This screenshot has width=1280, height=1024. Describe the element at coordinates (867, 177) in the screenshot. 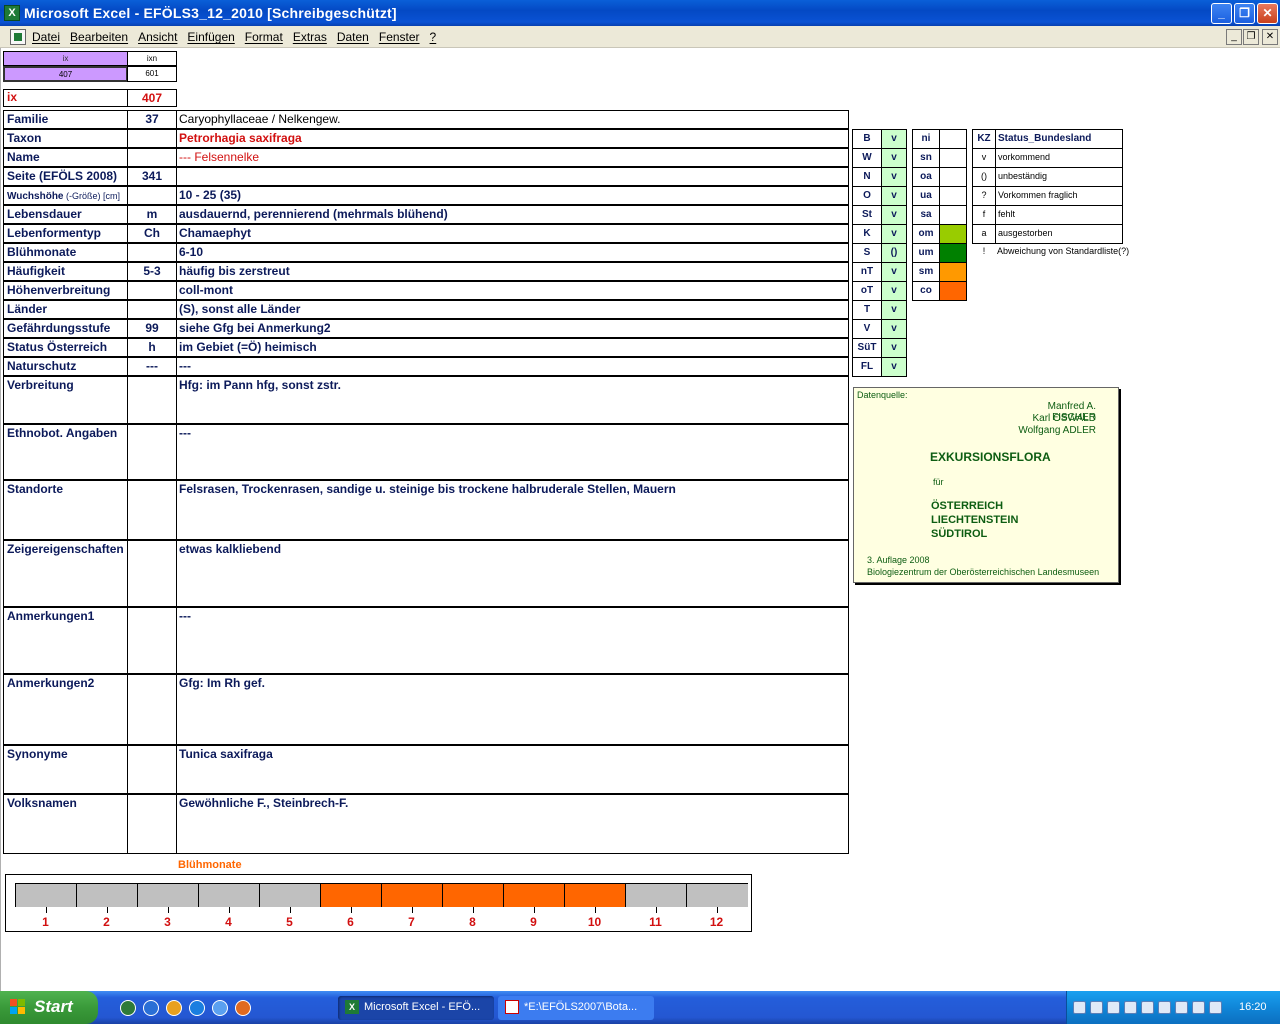

I see `state-code: N` at that location.